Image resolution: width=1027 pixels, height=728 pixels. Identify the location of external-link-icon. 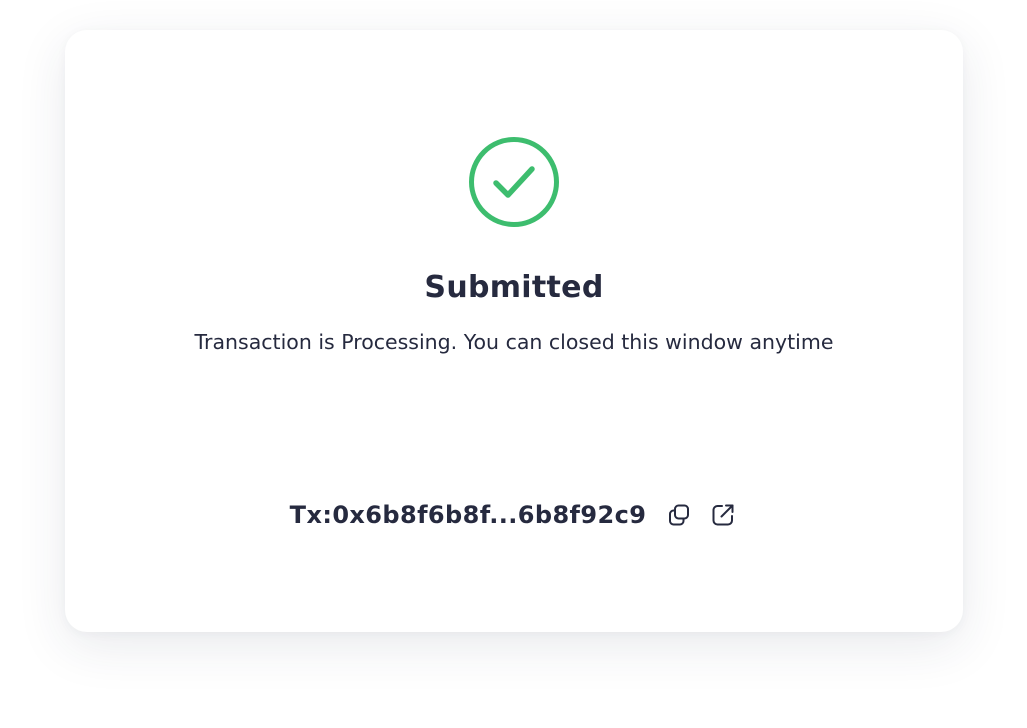
(723, 515).